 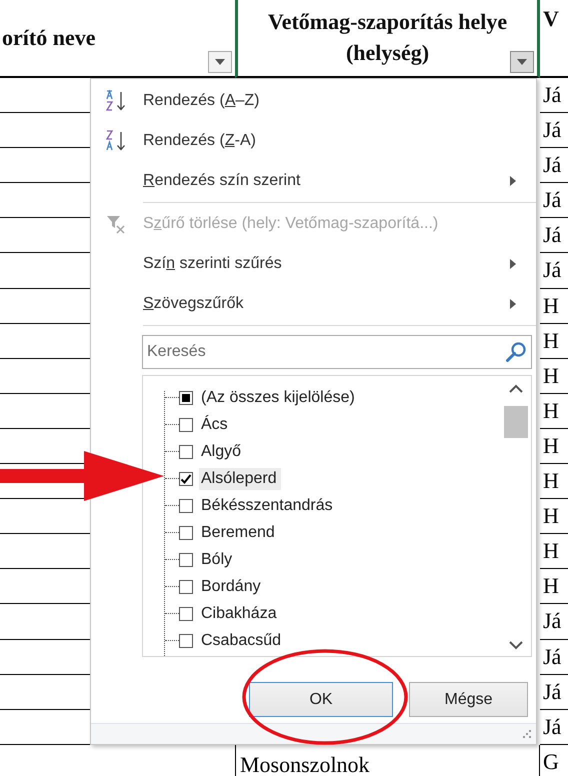 I want to click on list-item: Békésszentandrás, so click(x=268, y=505).